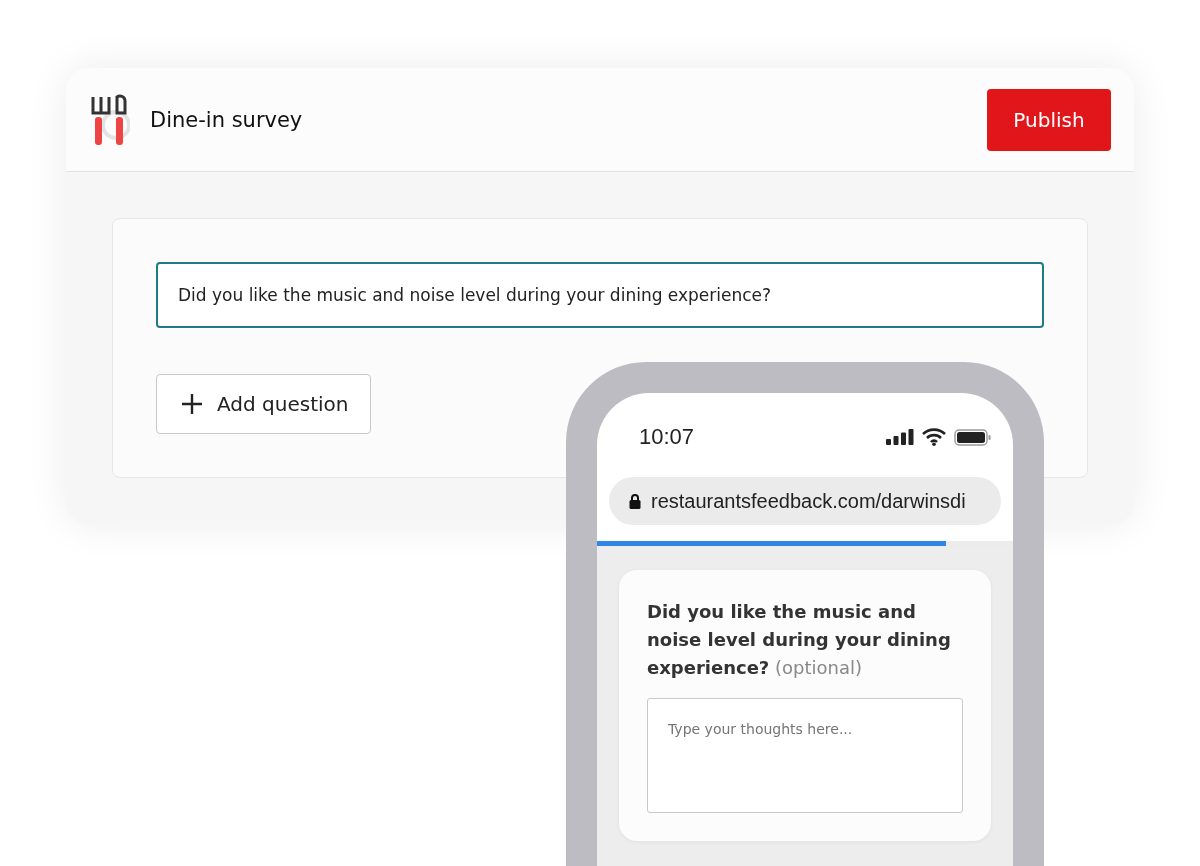  What do you see at coordinates (667, 437) in the screenshot?
I see `status-time: 10:07` at bounding box center [667, 437].